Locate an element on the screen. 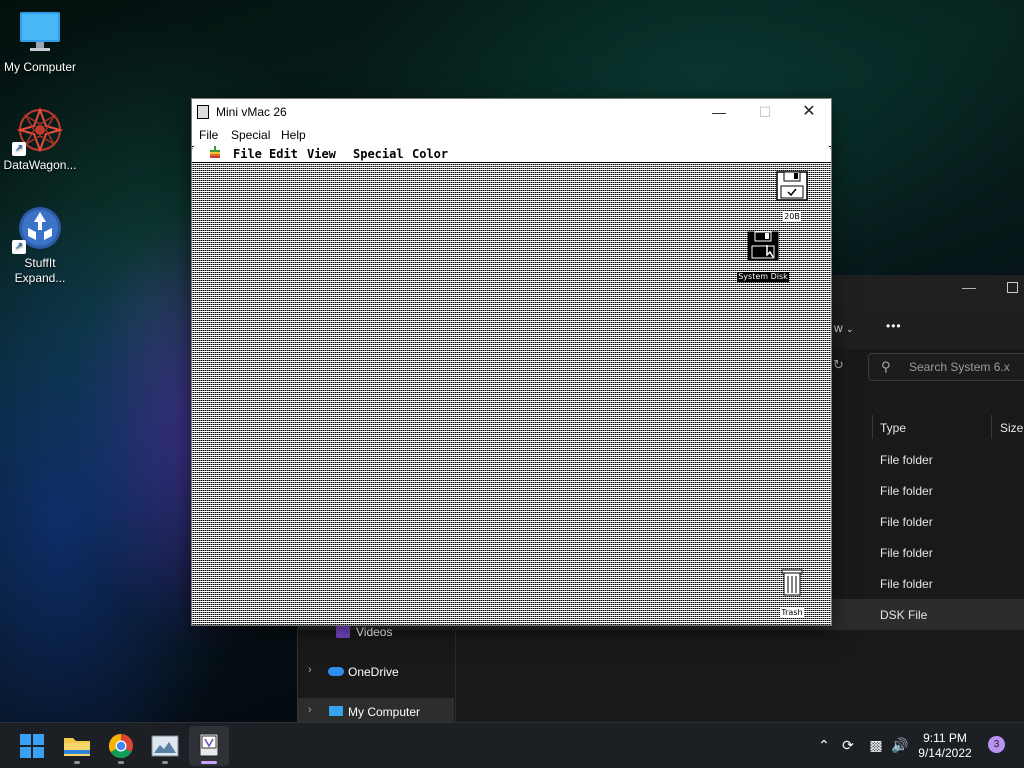  photos-icon is located at coordinates (165, 746).